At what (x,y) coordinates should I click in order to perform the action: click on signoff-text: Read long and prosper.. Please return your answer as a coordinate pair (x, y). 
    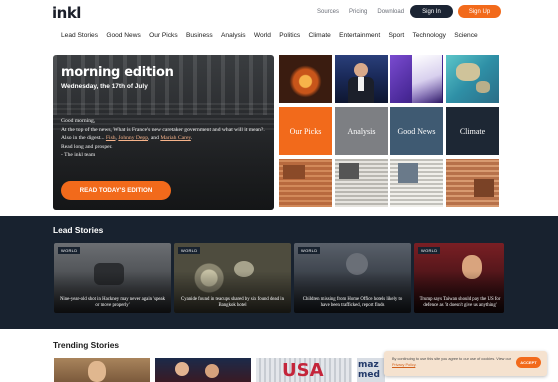
    Looking at the image, I should click on (87, 146).